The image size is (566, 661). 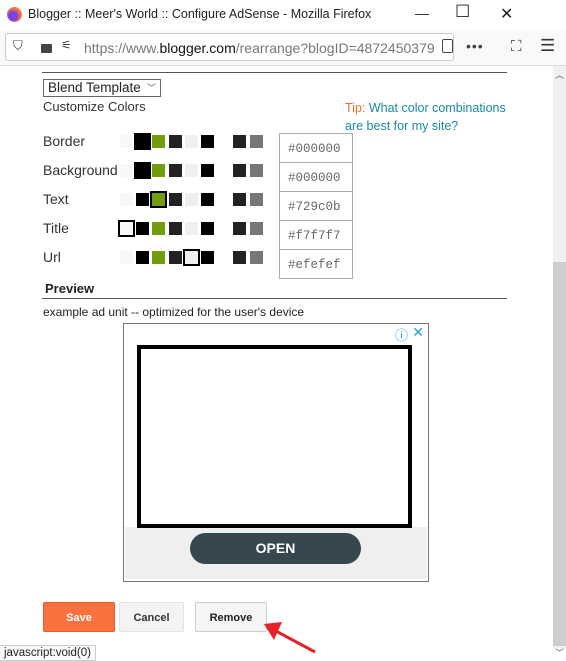 What do you see at coordinates (401, 334) in the screenshot?
I see `ad-info-icon: ⓘ` at bounding box center [401, 334].